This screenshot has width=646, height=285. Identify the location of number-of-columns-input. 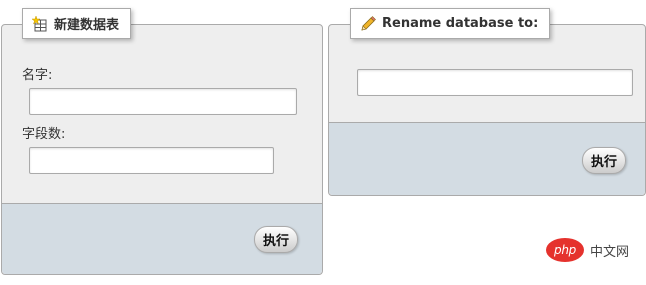
(151, 160).